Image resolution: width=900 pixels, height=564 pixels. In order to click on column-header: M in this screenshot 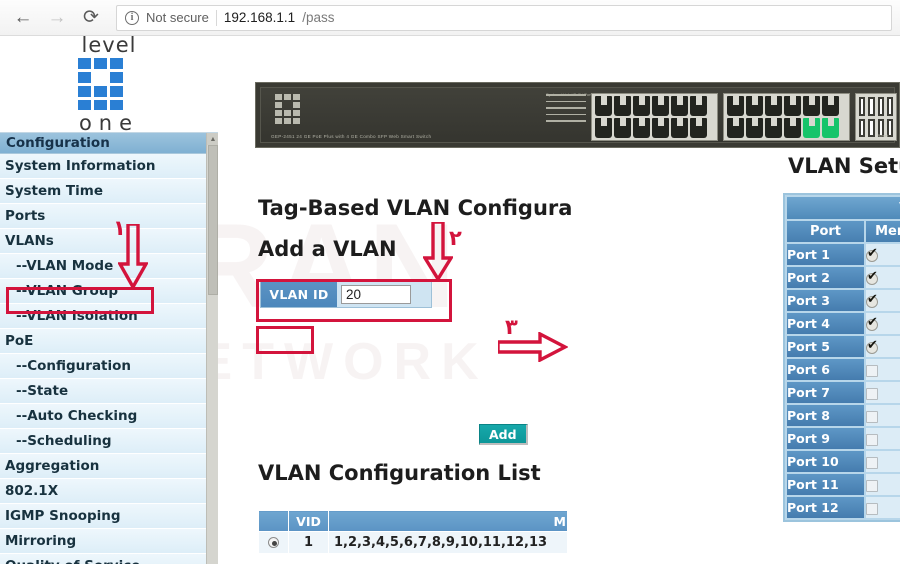, I will do `click(448, 521)`.